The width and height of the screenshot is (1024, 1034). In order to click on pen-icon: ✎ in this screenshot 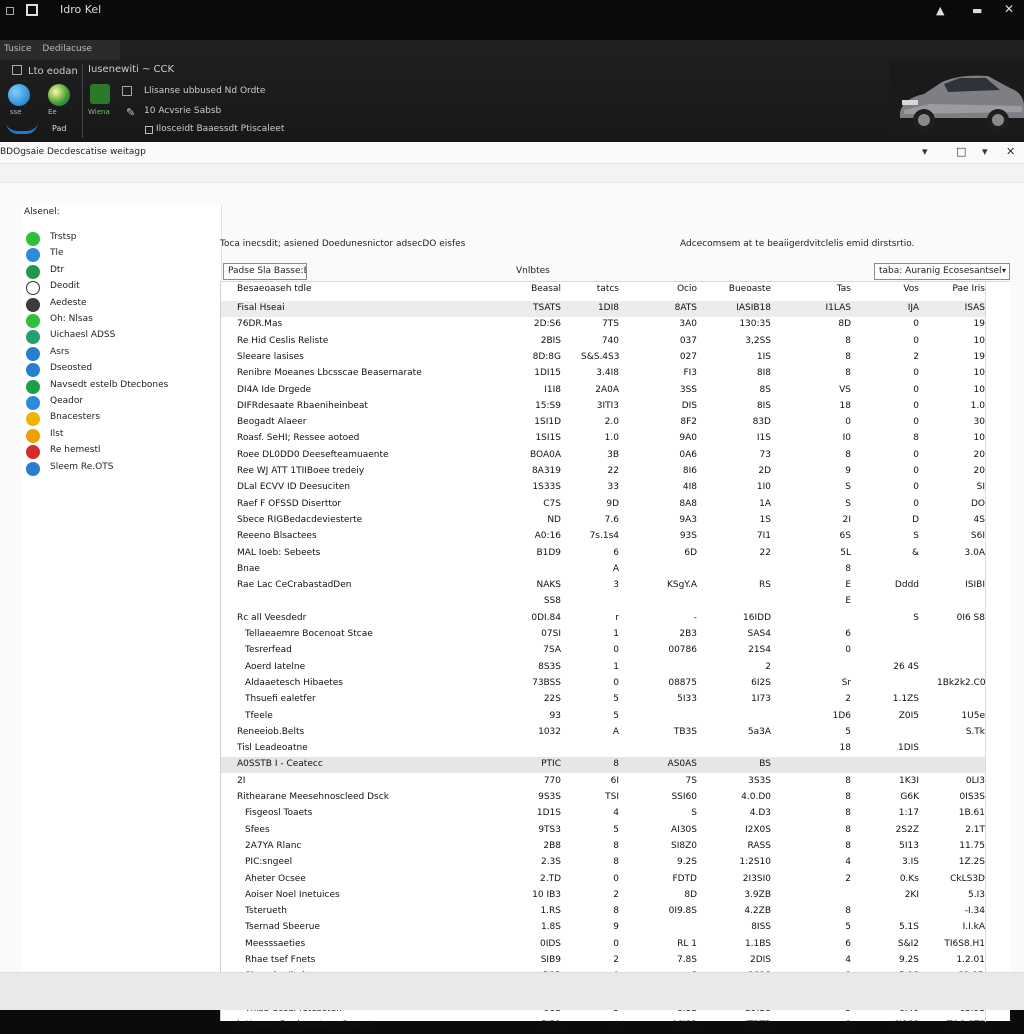, I will do `click(130, 112)`.